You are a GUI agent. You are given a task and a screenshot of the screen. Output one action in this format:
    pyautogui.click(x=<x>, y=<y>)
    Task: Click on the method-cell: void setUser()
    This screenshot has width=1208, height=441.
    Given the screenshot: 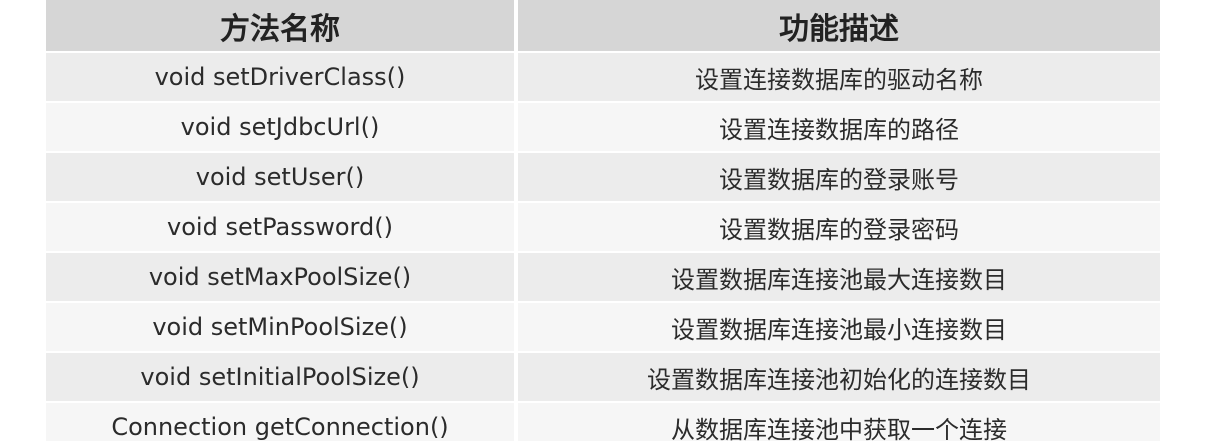 What is the action you would take?
    pyautogui.click(x=281, y=176)
    